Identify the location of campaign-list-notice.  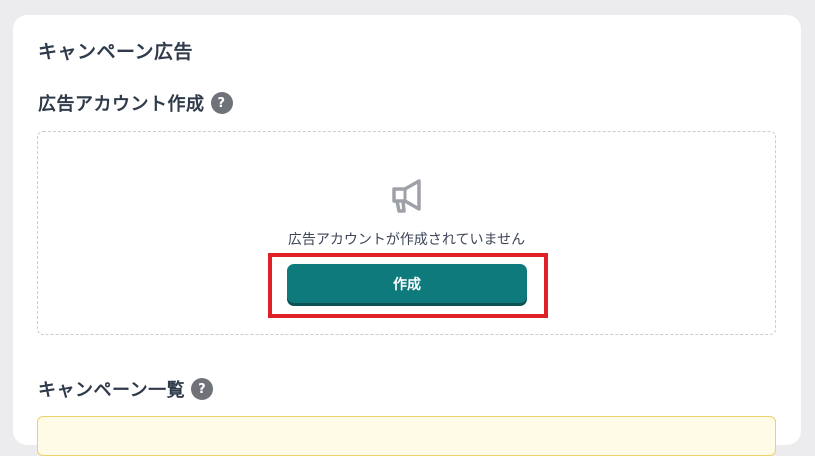
(406, 436).